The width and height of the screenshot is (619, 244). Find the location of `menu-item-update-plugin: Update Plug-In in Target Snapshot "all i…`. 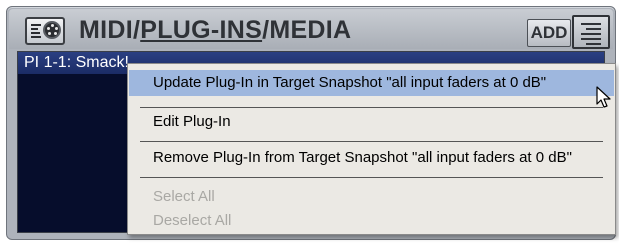

menu-item-update-plugin: Update Plug-In in Target Snapshot "all i… is located at coordinates (371, 83).